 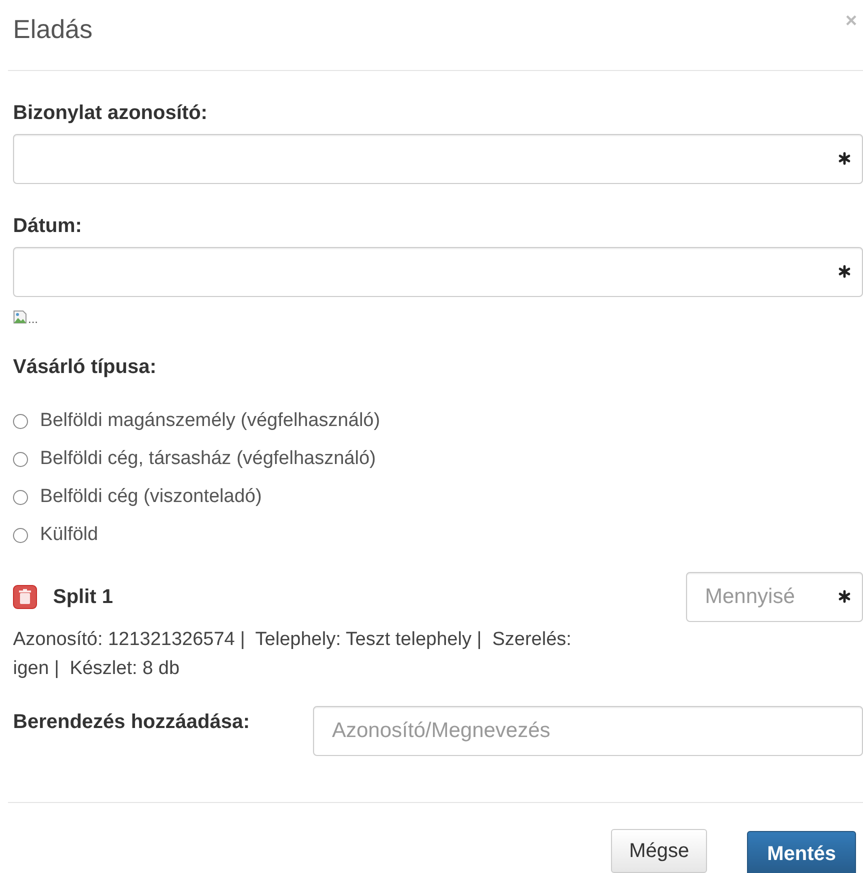 What do you see at coordinates (132, 722) in the screenshot?
I see `field-label: Berendezés hozzáadása:` at bounding box center [132, 722].